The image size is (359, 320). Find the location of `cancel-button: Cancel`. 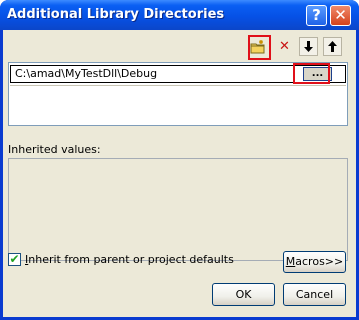

cancel-button: Cancel is located at coordinates (314, 294).